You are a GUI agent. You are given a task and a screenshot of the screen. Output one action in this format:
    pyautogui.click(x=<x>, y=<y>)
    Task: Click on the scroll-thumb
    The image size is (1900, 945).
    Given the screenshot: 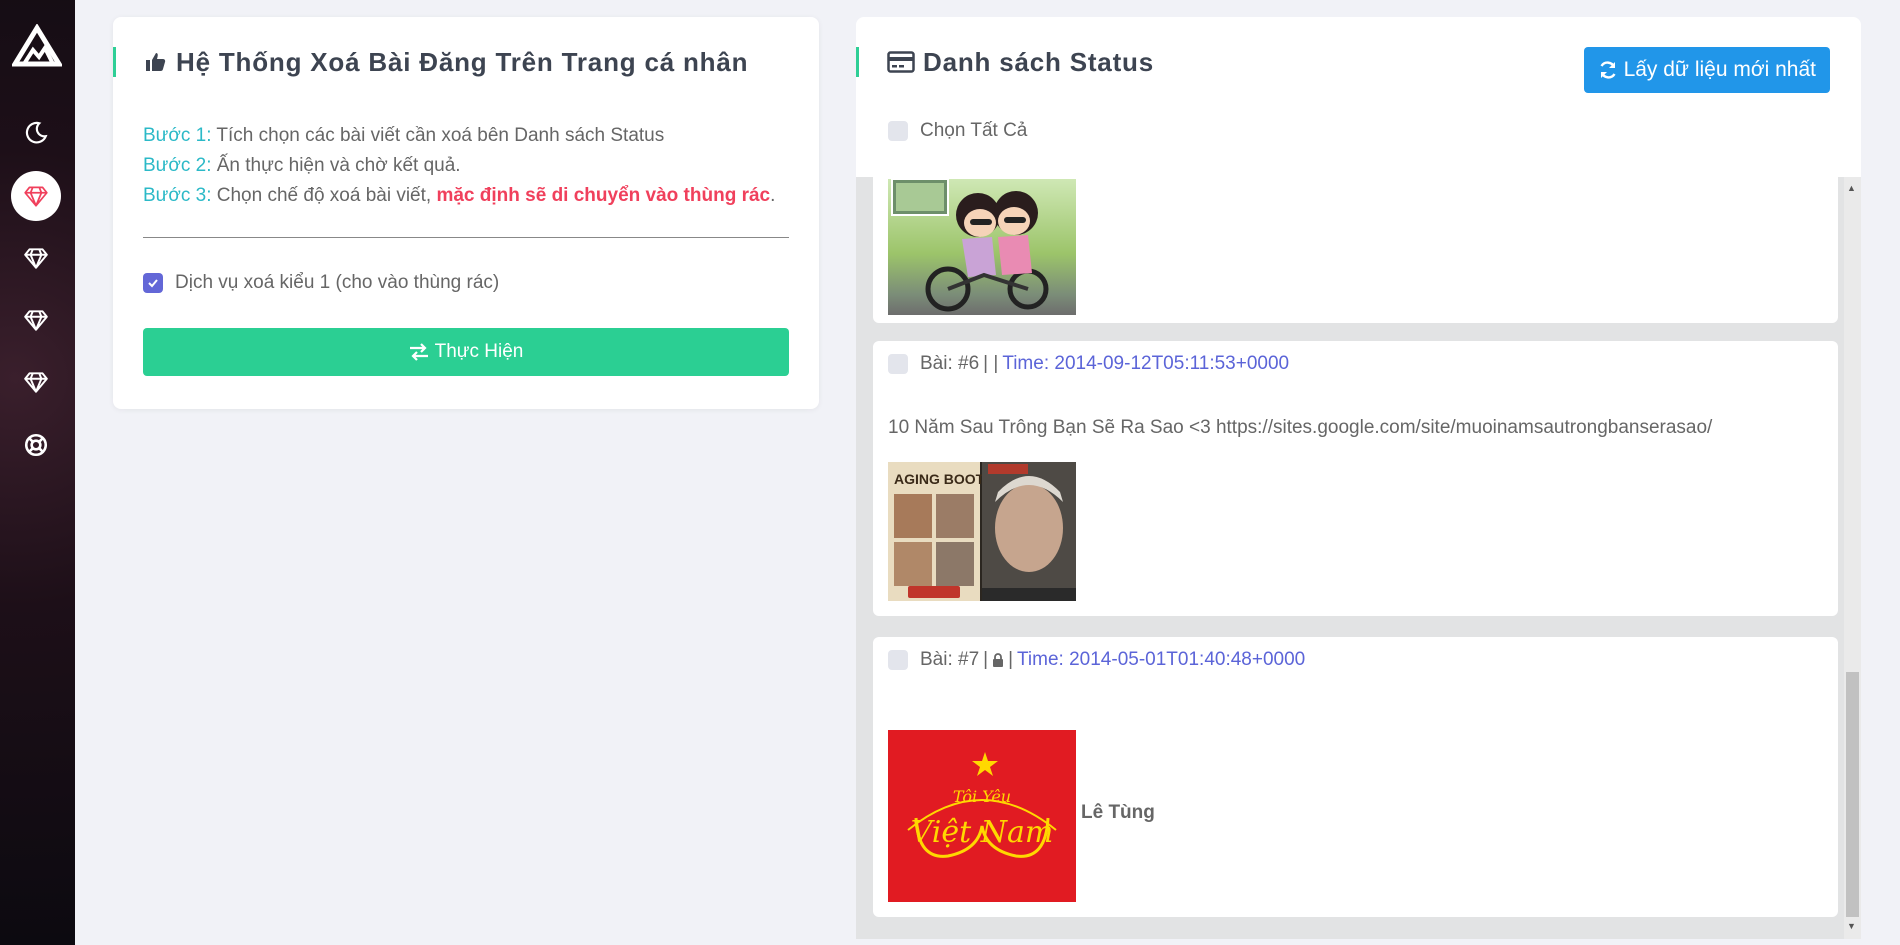 What is the action you would take?
    pyautogui.click(x=1852, y=794)
    